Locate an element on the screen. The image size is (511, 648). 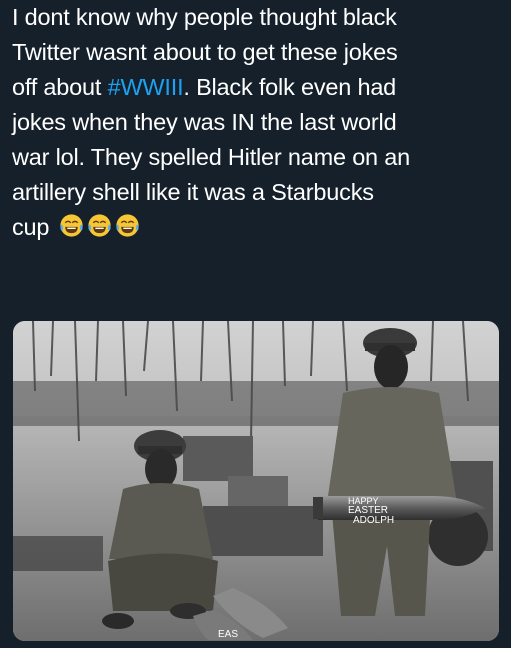
tweet-text-line: I dont know why people thought black is located at coordinates (204, 17).